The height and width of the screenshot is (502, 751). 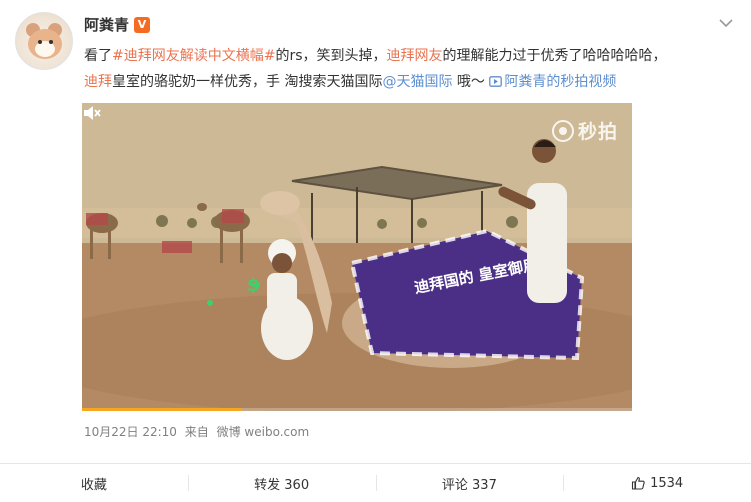 I want to click on repost-label: 转发 360, so click(x=282, y=485).